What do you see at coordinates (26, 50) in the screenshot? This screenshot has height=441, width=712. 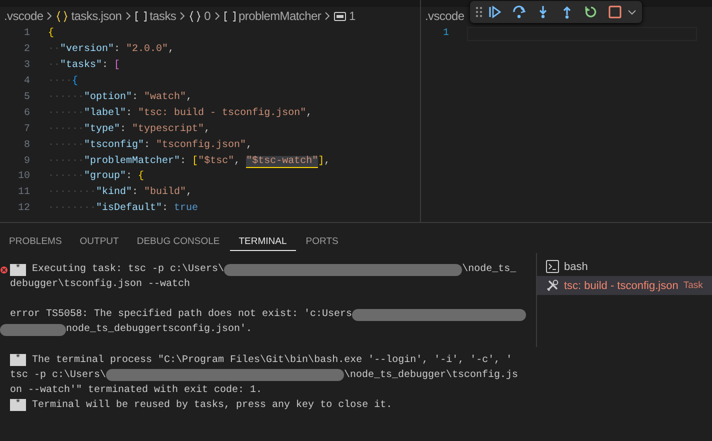 I see `line-number: 2` at bounding box center [26, 50].